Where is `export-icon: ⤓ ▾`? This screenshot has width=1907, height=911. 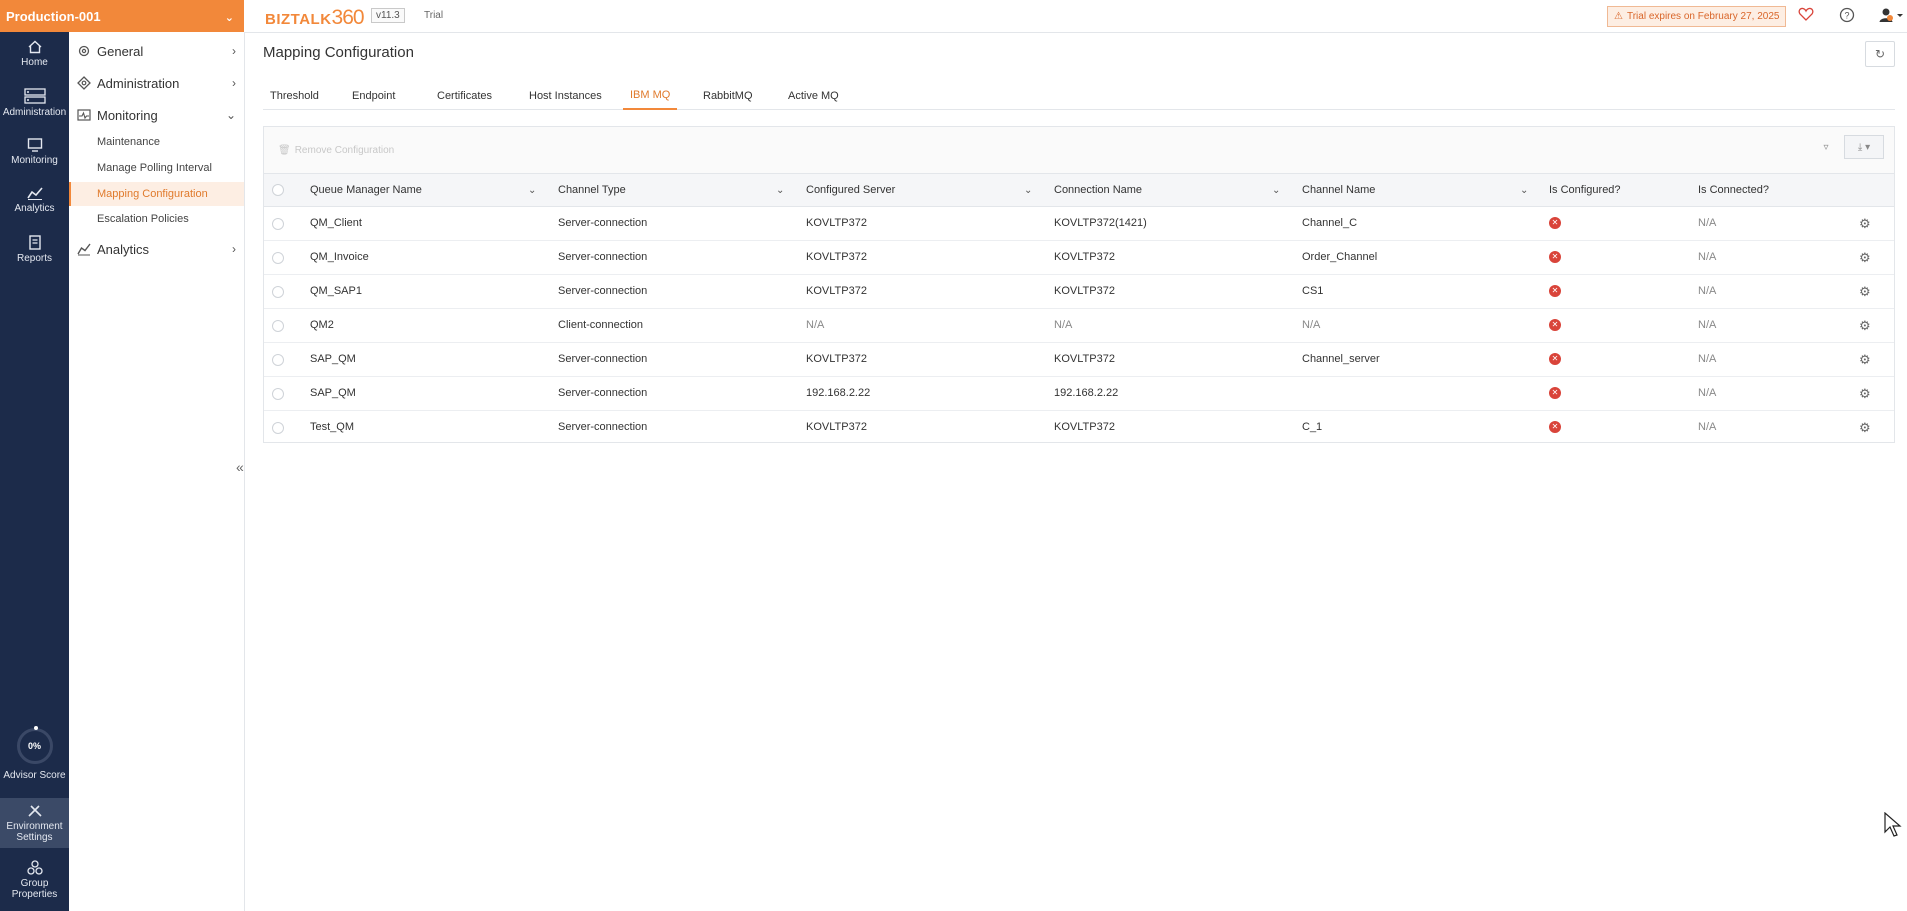
export-icon: ⤓ ▾ is located at coordinates (1864, 147).